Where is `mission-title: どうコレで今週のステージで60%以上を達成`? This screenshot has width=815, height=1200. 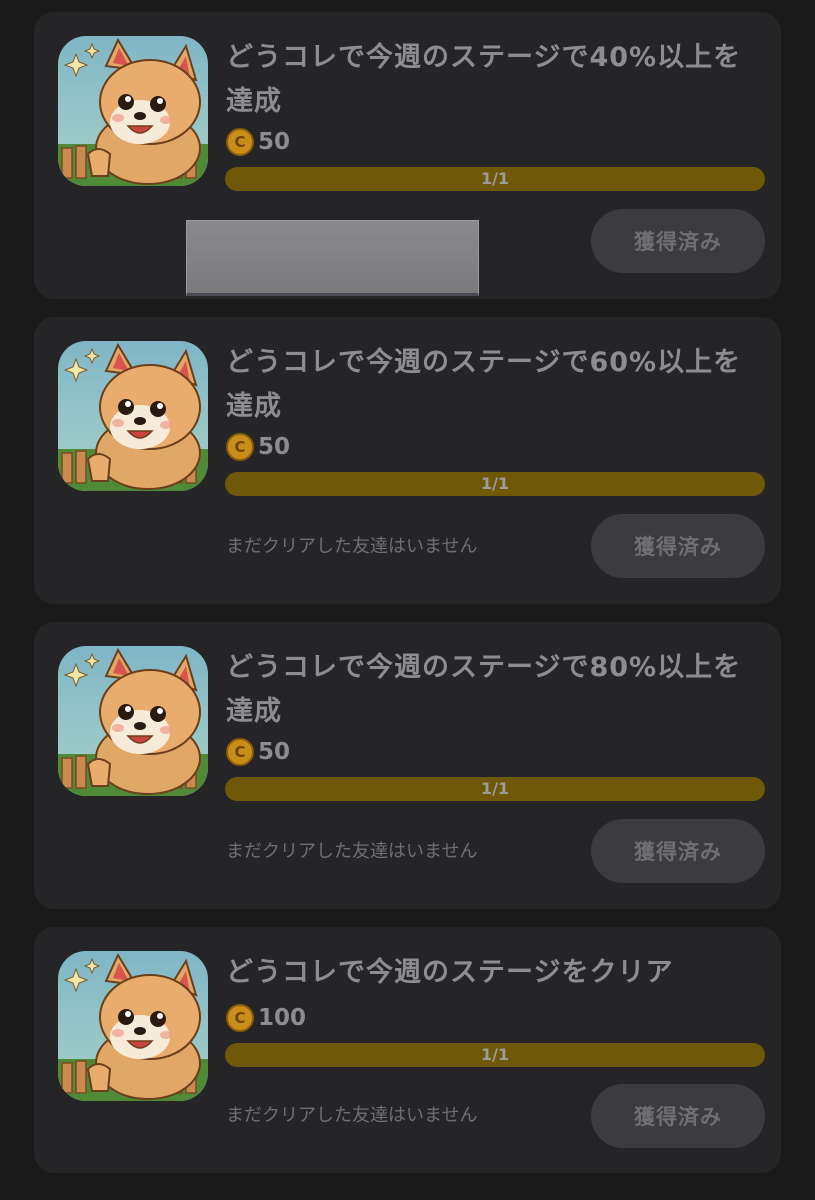
mission-title: どうコレで今週のステージで60%以上を達成 is located at coordinates (484, 384).